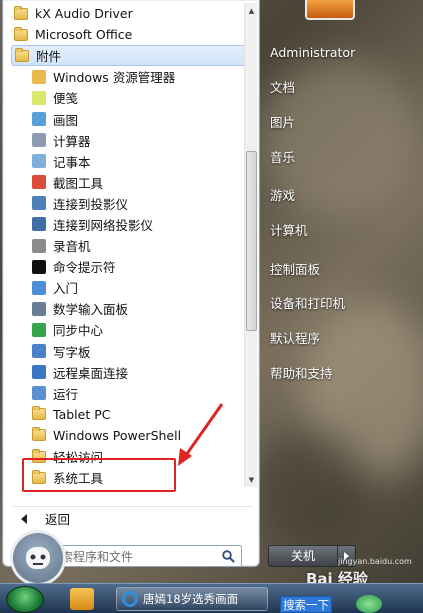  Describe the element at coordinates (129, 182) in the screenshot. I see `program-item: 截图工具` at that location.